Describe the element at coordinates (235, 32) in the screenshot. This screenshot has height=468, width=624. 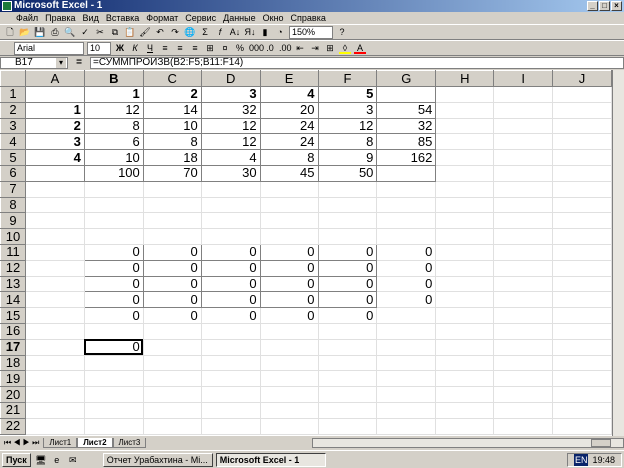
I see `sort-asc-icon: A↓` at that location.